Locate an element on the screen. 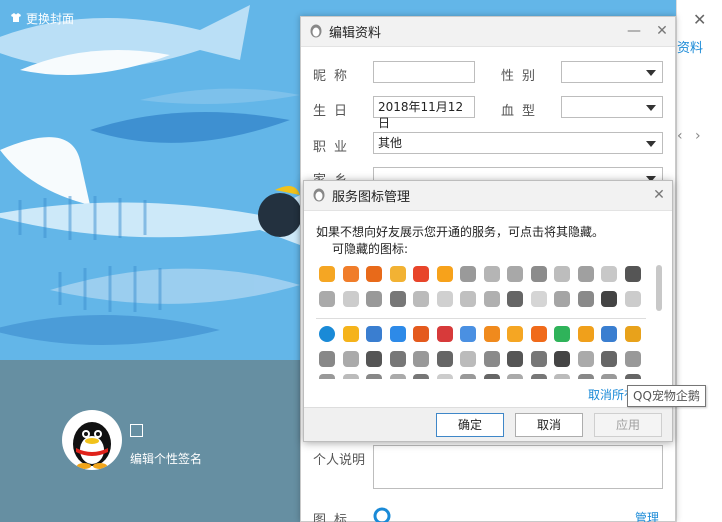 This screenshot has height=522, width=722. service-icon-grid is located at coordinates (486, 320).